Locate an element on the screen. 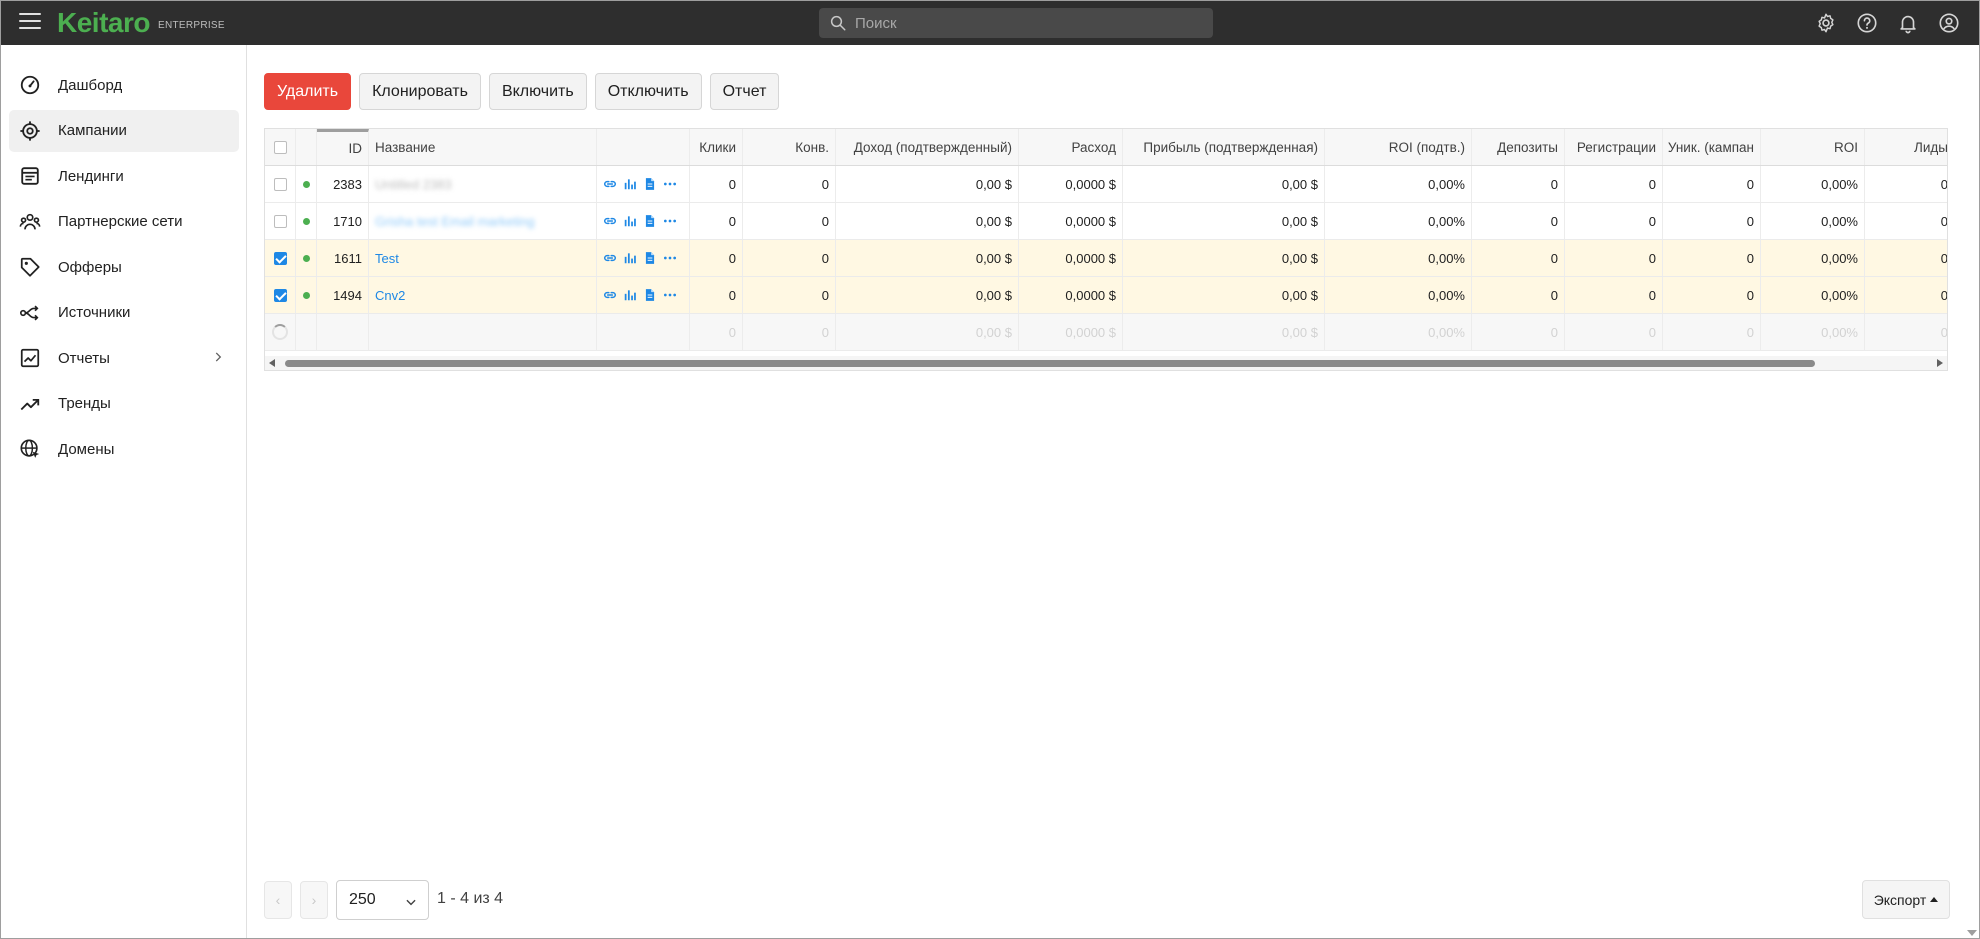  column-header-uniques: Уник. (кампан is located at coordinates (1712, 147).